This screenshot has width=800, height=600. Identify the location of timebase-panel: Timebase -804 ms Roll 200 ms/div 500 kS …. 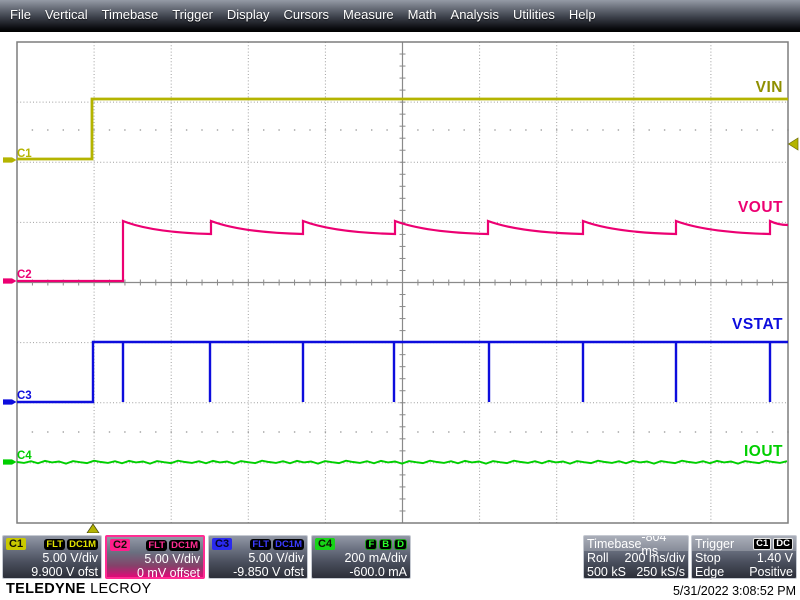
(636, 557).